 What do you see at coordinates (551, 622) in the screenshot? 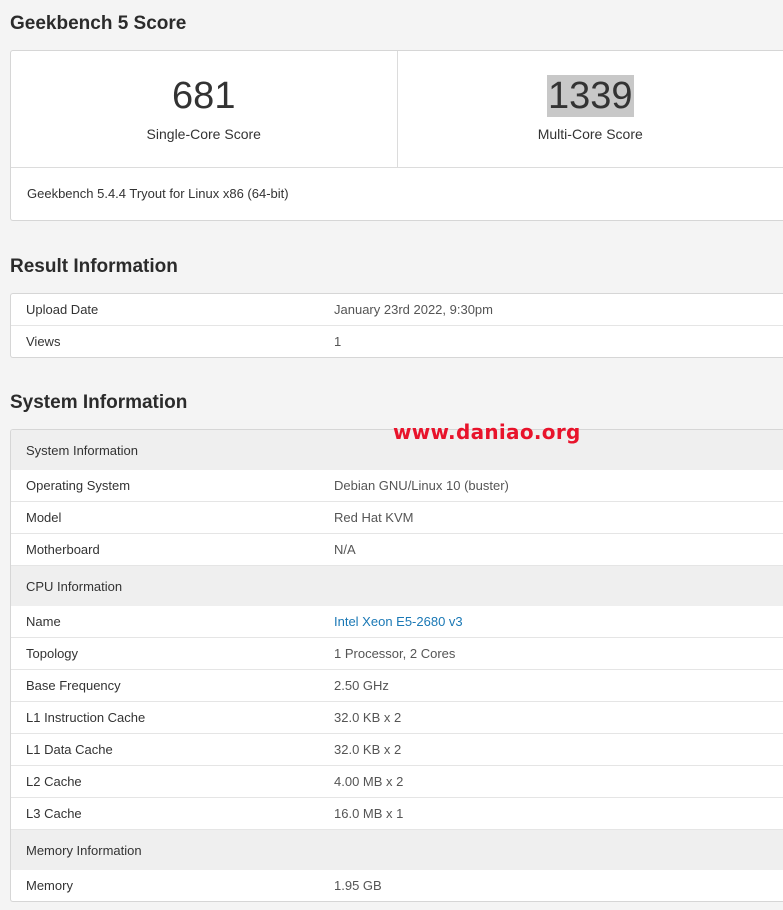
I see `cpu-name-cell: Intel Xeon E5-2680 v3` at bounding box center [551, 622].